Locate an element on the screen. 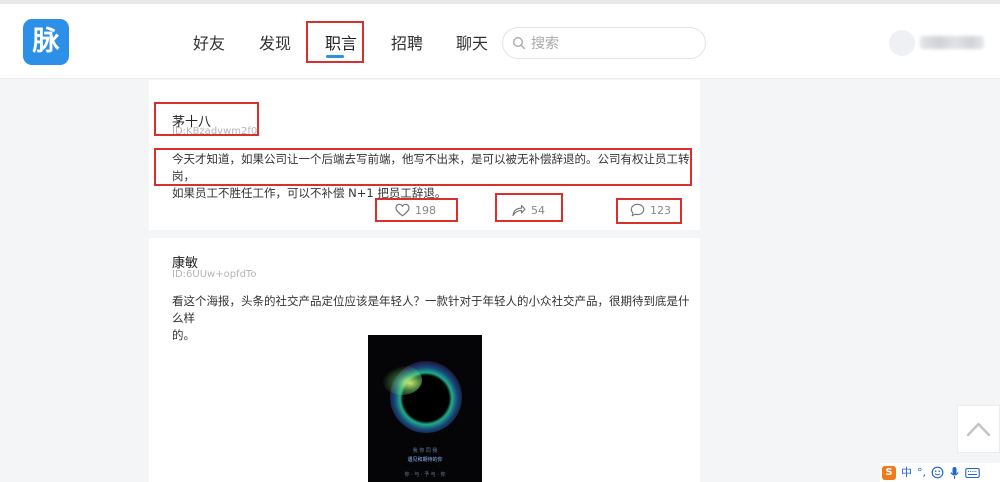 This screenshot has height=482, width=1000. ime-toolbar: S 中 °, is located at coordinates (940, 472).